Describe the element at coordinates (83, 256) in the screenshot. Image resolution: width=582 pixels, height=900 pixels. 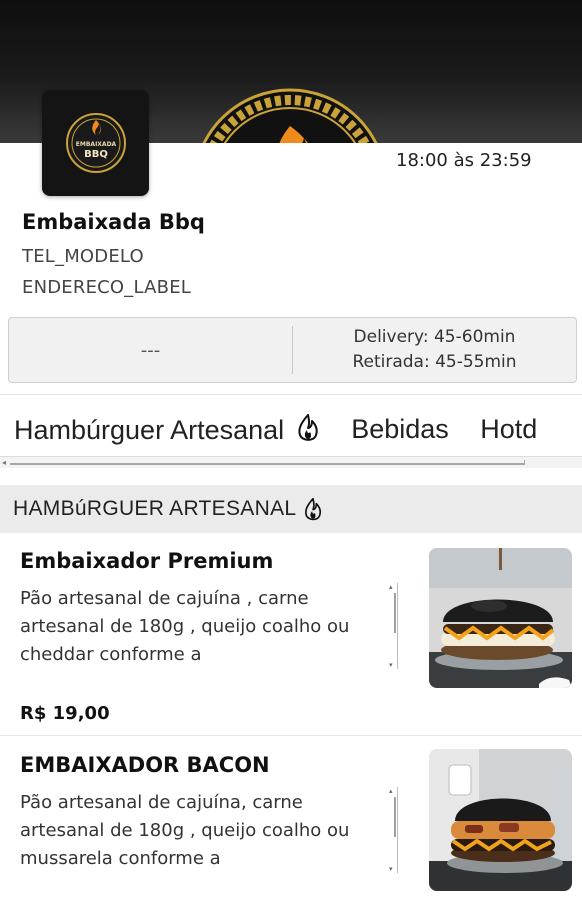
I see `store-phone: TEL_MODELO` at that location.